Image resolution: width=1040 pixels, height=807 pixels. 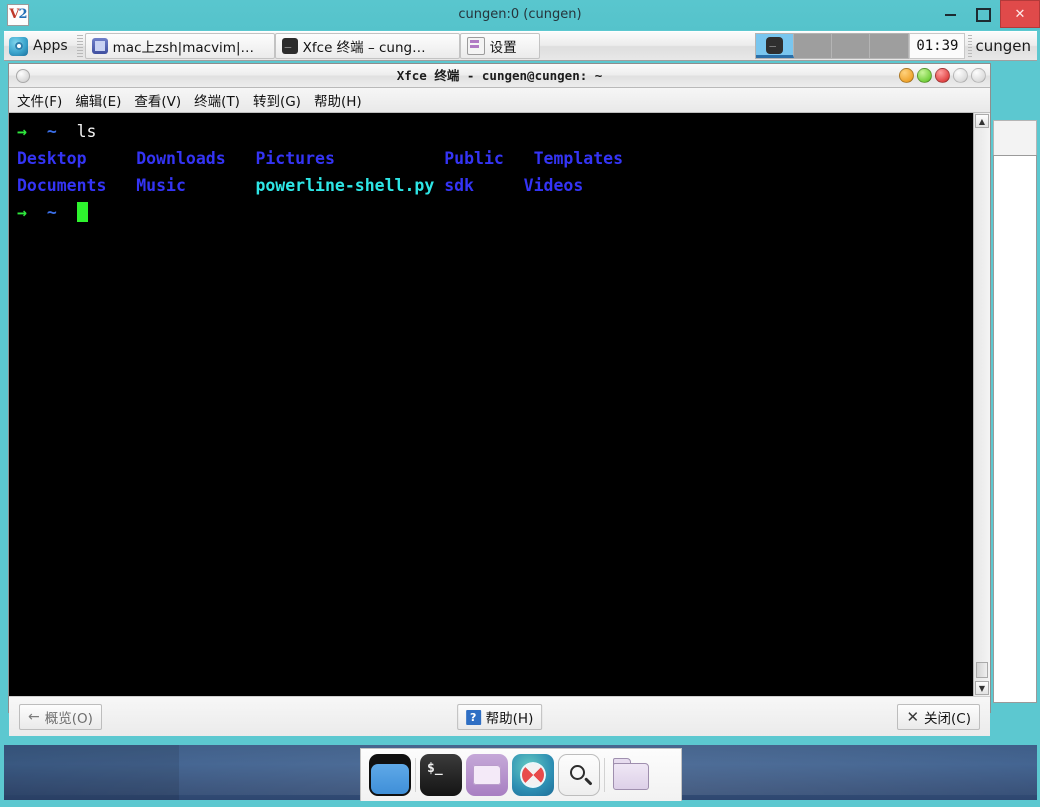 What do you see at coordinates (98, 100) in the screenshot?
I see `menu-edit: 编辑(E)` at bounding box center [98, 100].